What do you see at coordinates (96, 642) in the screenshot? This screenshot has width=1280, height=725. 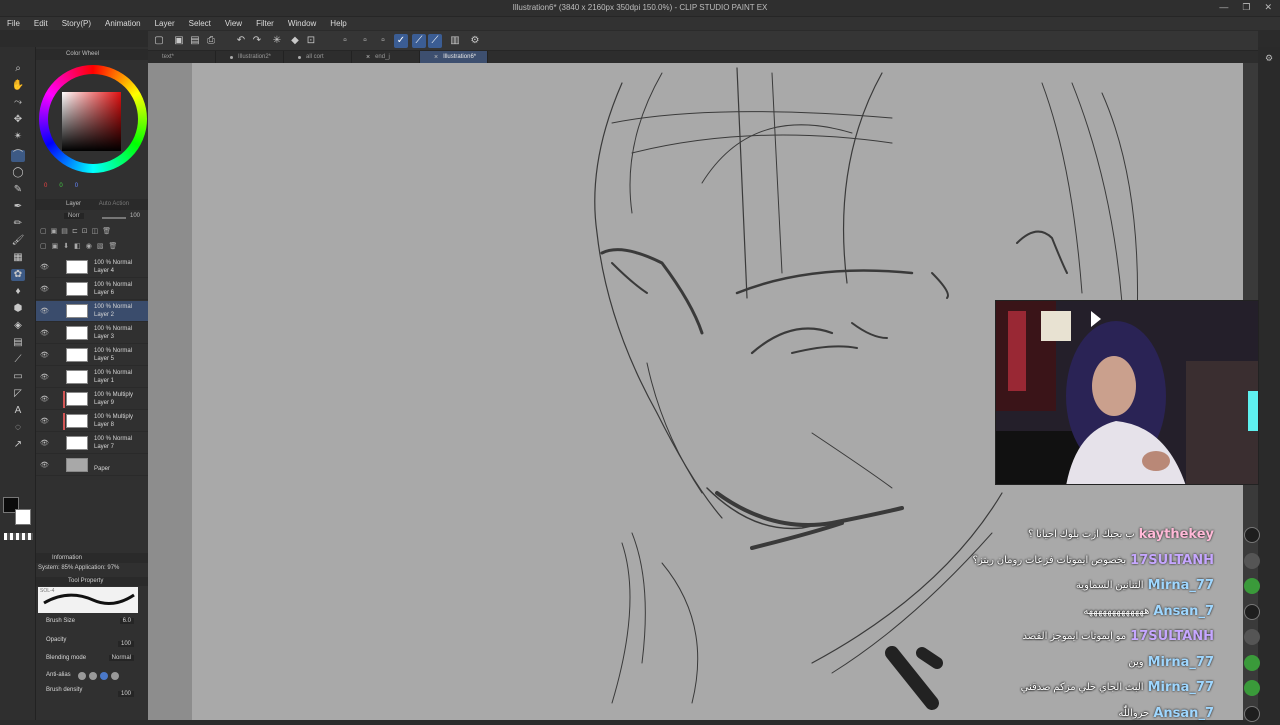 I see `opacity-row: Opacity 100` at bounding box center [96, 642].